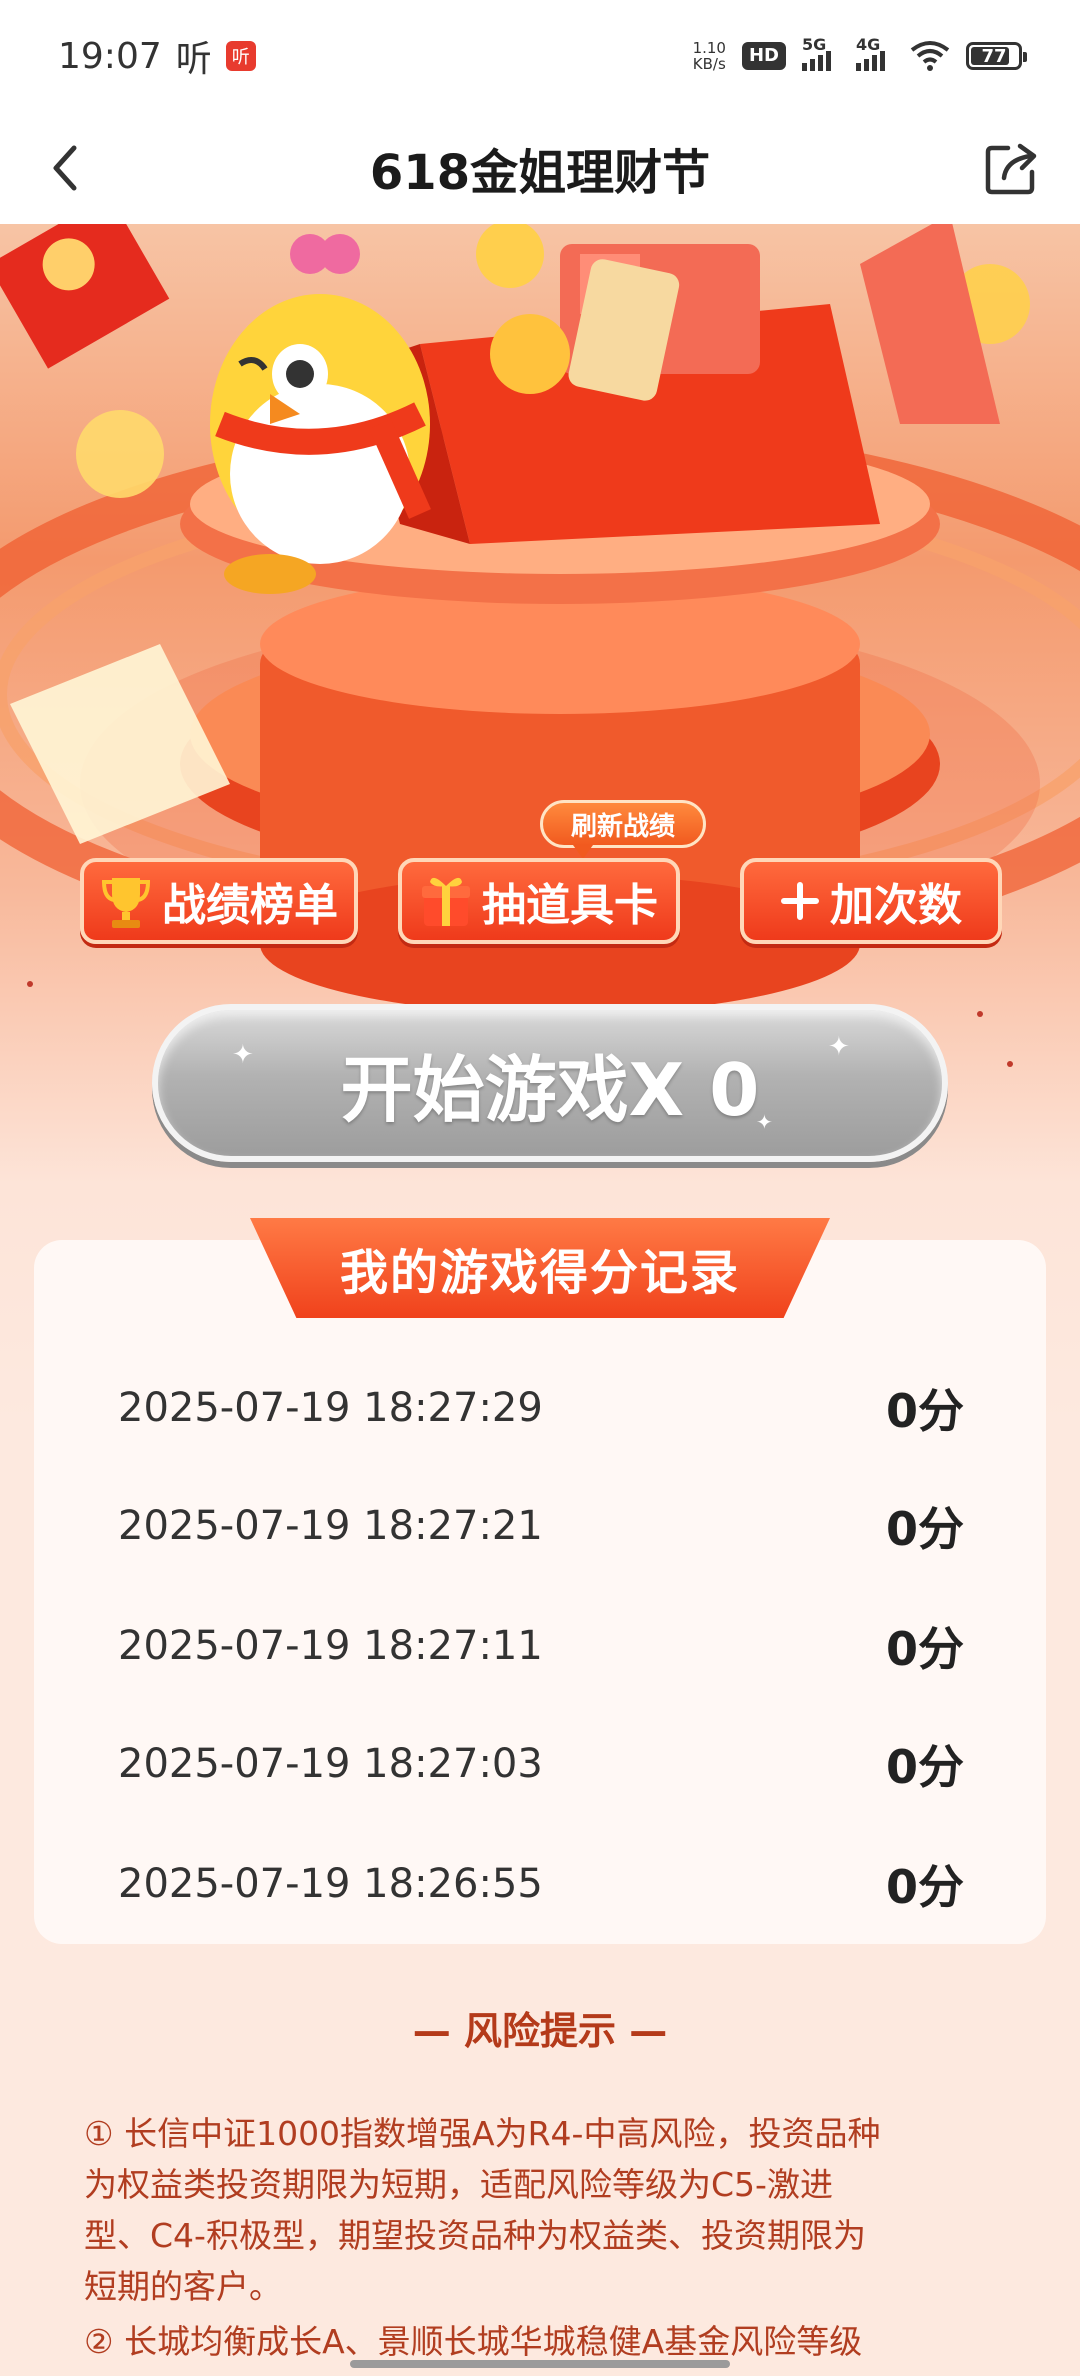  I want to click on record-row: 2025-07-19 18:27:29 0分, so click(541, 1408).